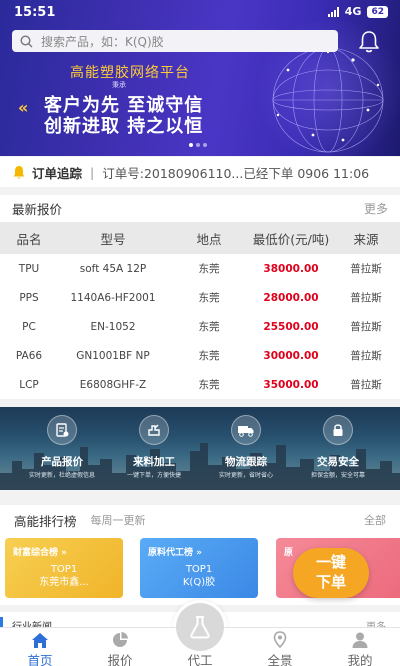  I want to click on feature-desc: 一键下单，方便快捷, so click(153, 475).